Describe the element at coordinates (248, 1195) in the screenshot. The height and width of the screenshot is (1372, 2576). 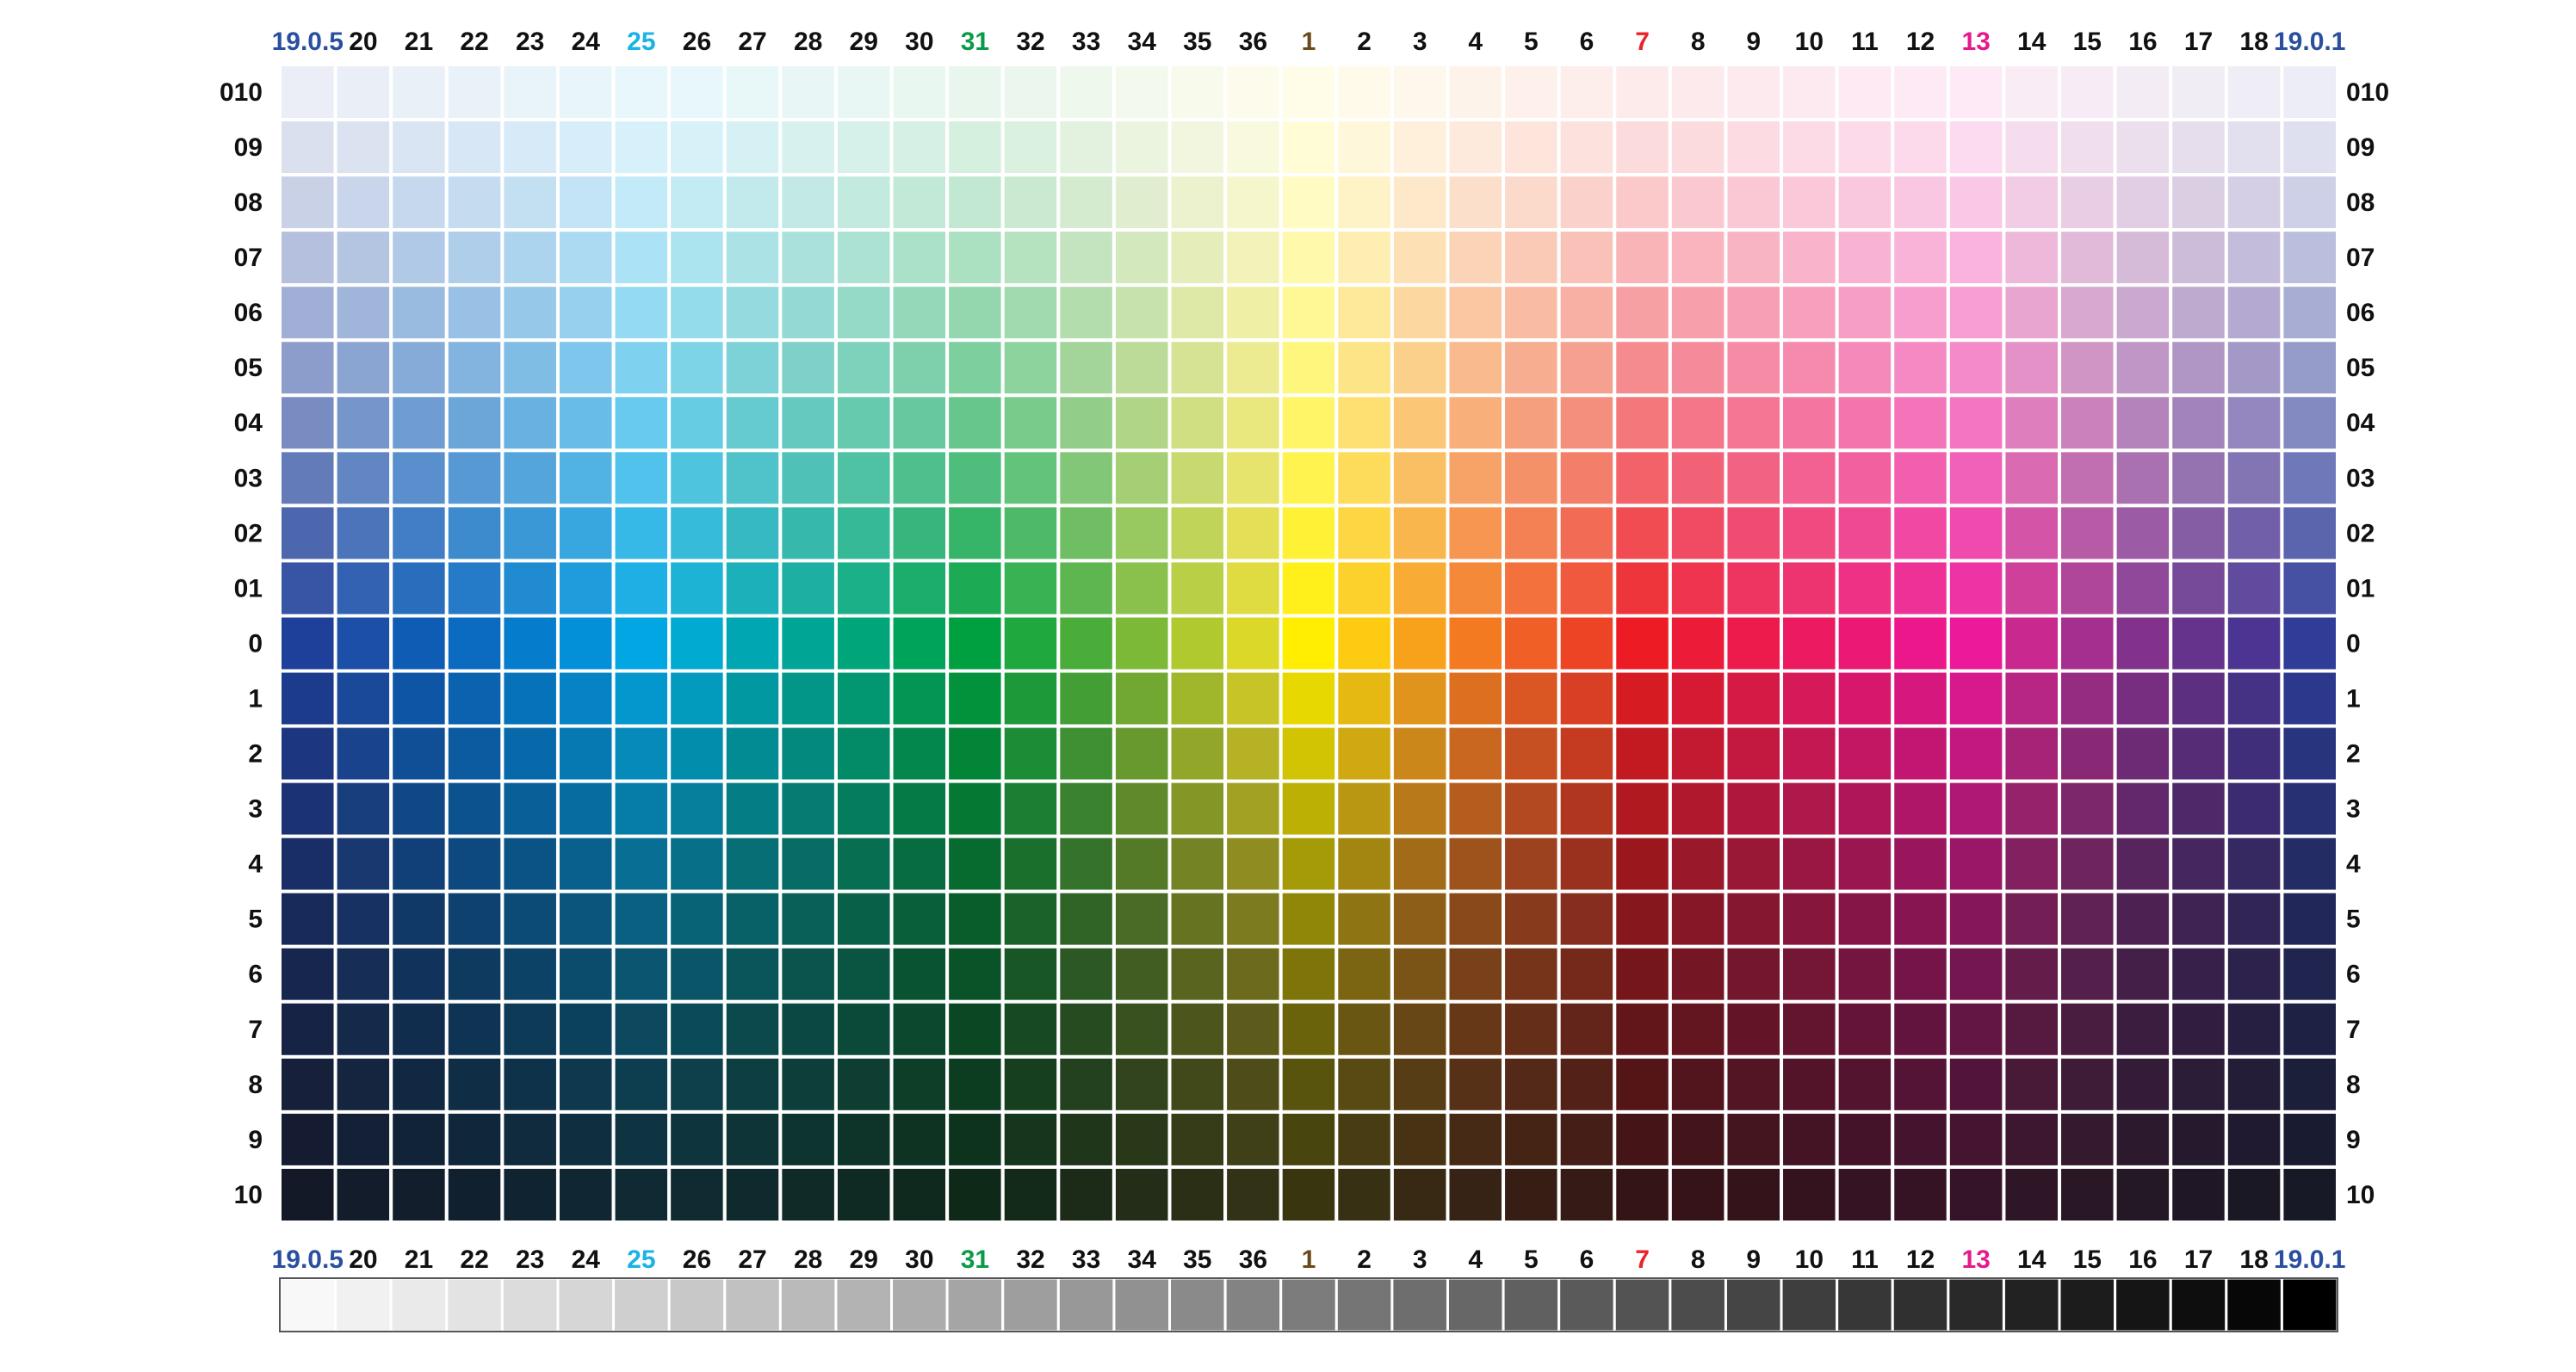
I see `row-label: 10` at that location.